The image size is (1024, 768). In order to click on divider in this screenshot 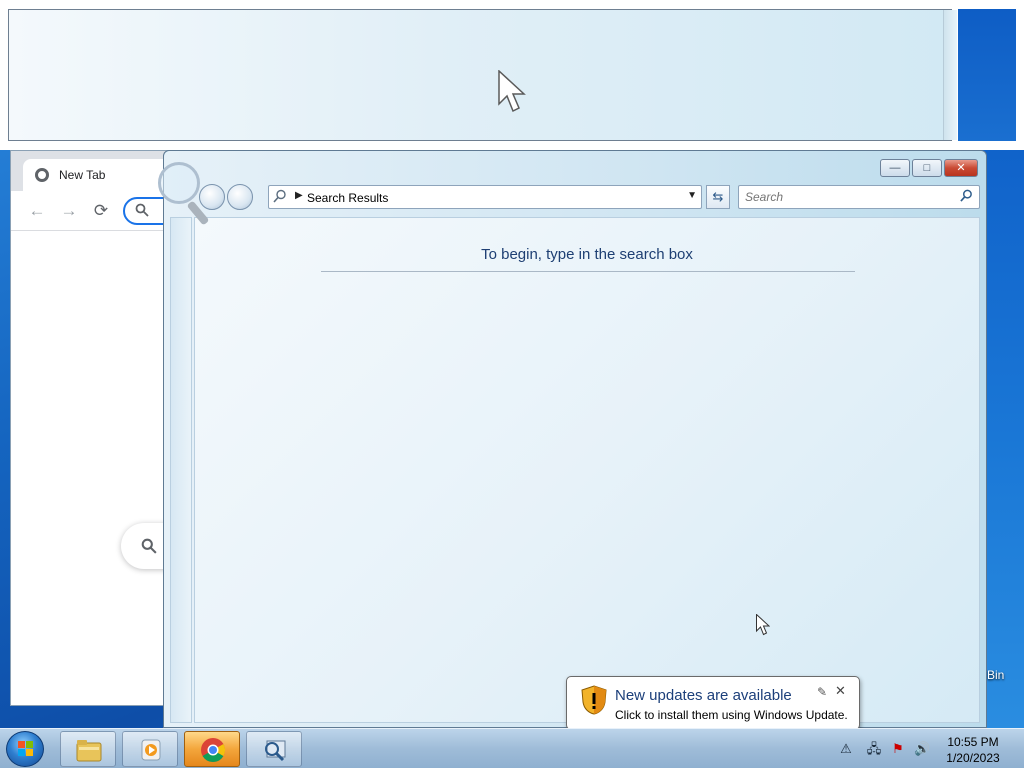, I will do `click(588, 271)`.